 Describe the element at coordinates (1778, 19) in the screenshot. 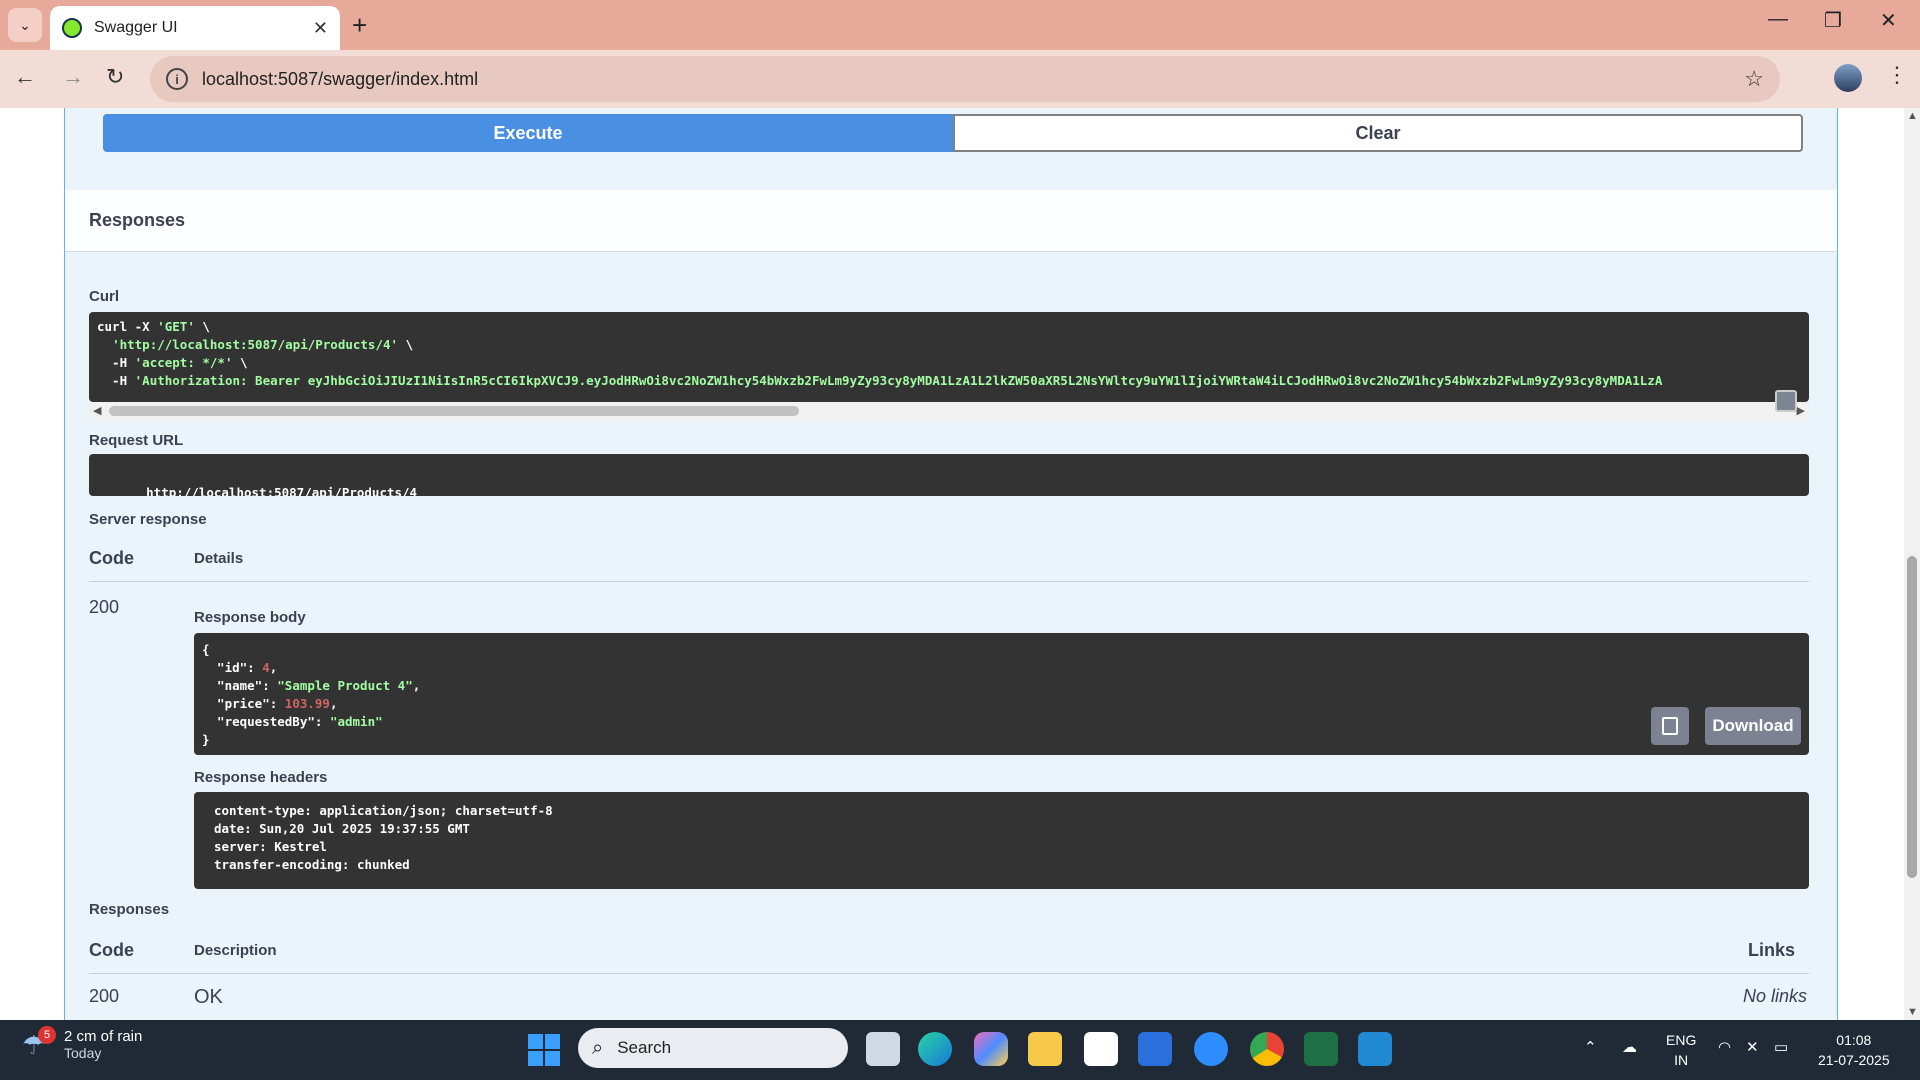

I see `minimize-button: —` at that location.